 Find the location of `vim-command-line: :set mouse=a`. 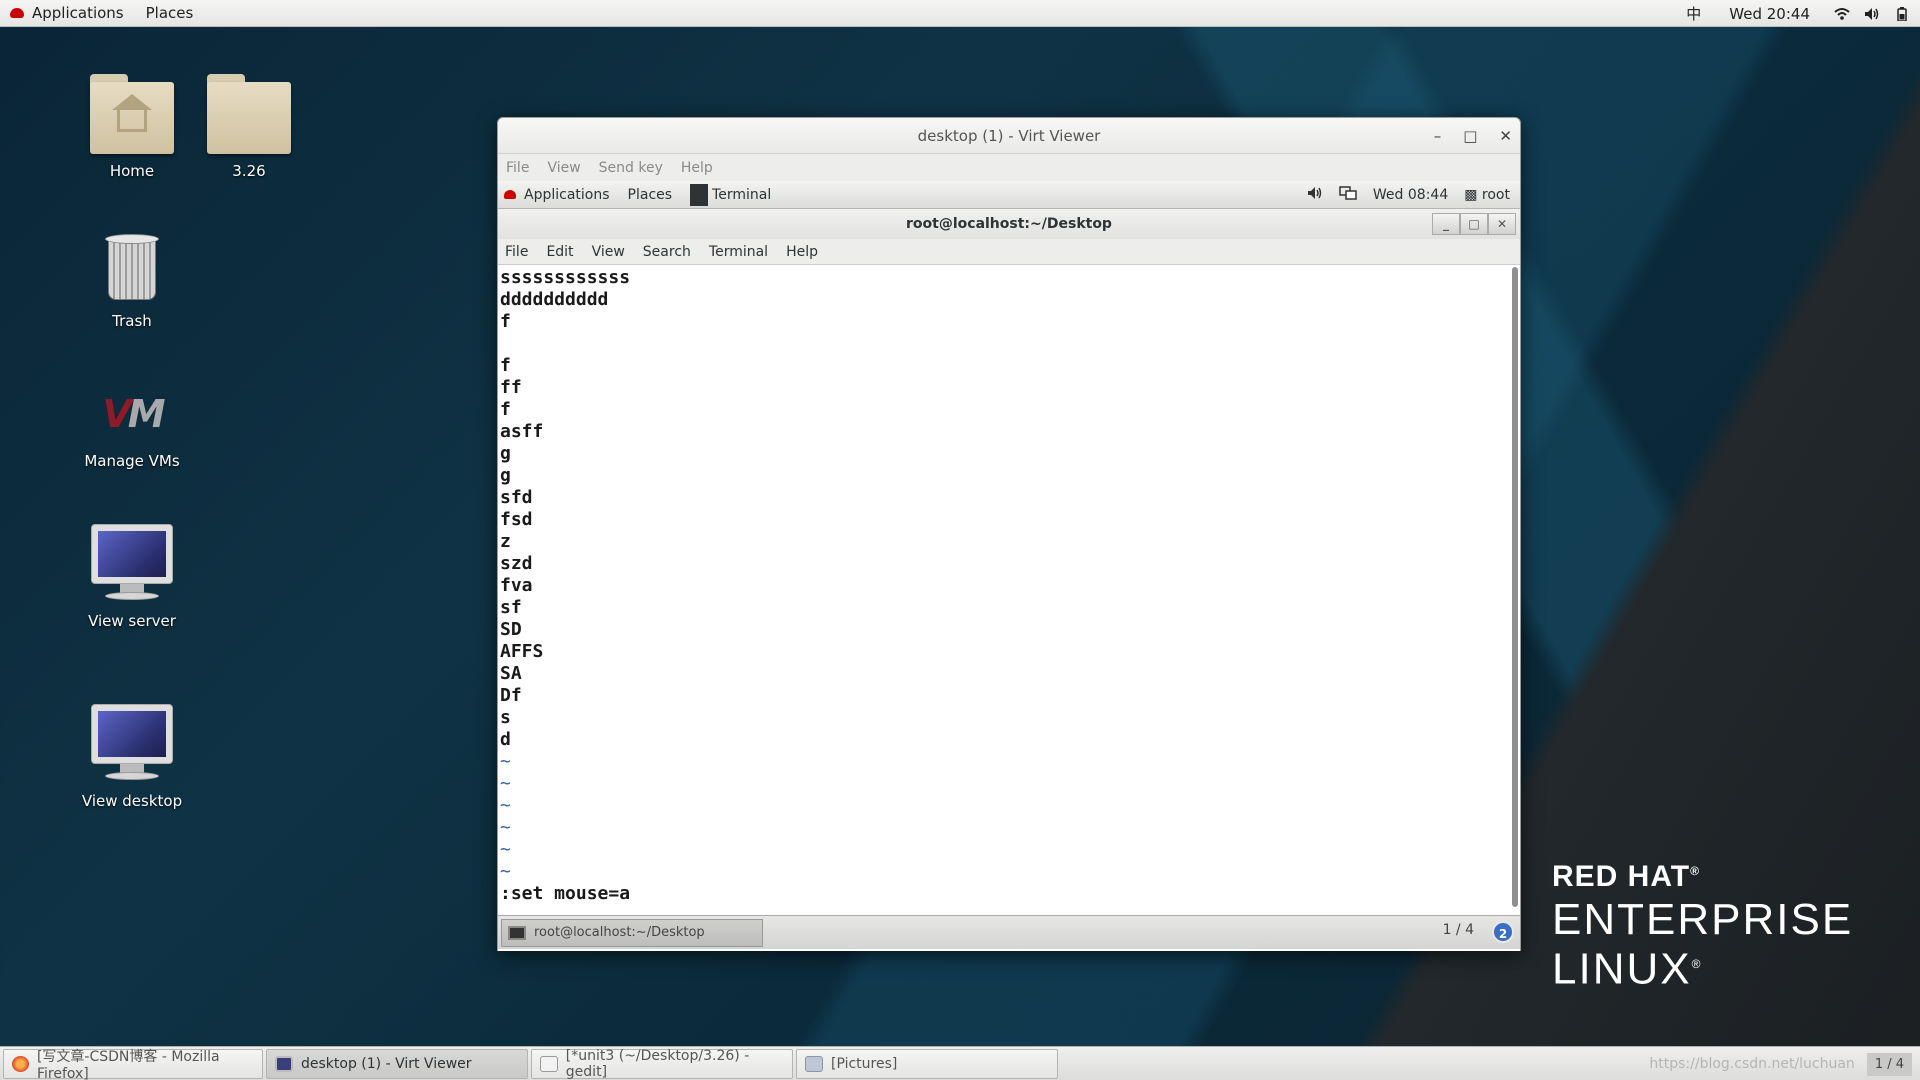

vim-command-line: :set mouse=a is located at coordinates (1010, 894).